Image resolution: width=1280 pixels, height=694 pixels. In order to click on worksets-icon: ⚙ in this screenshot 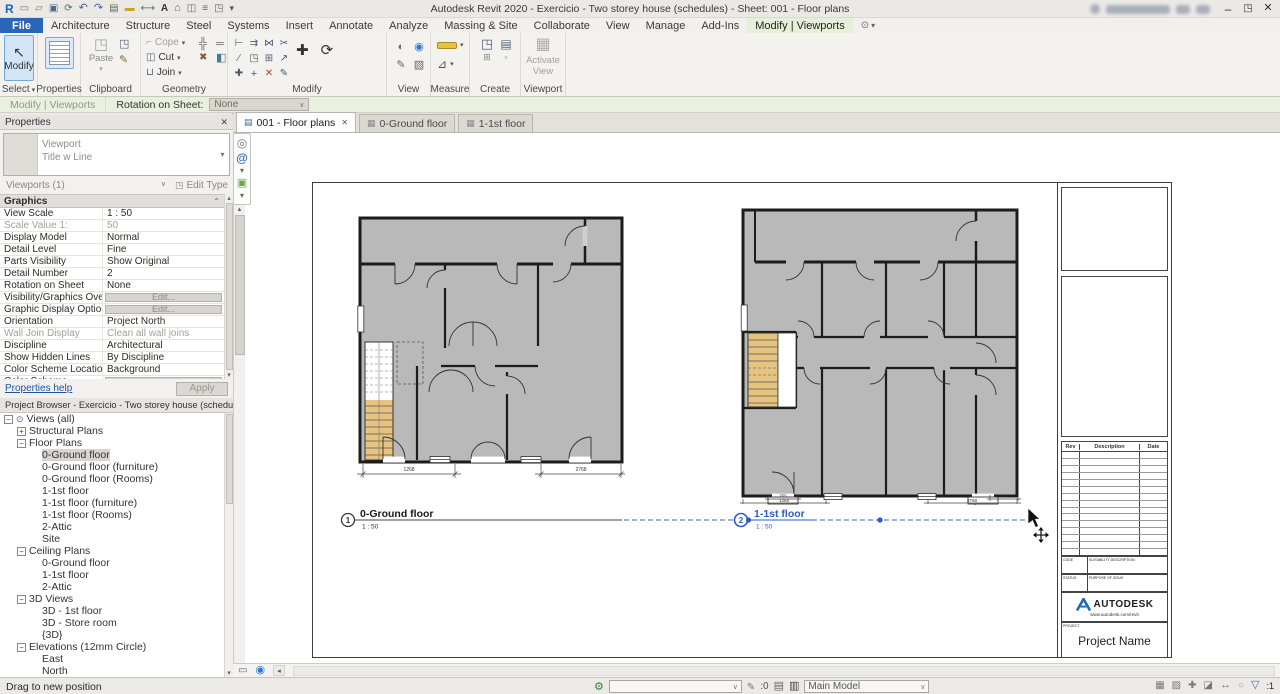, I will do `click(599, 687)`.